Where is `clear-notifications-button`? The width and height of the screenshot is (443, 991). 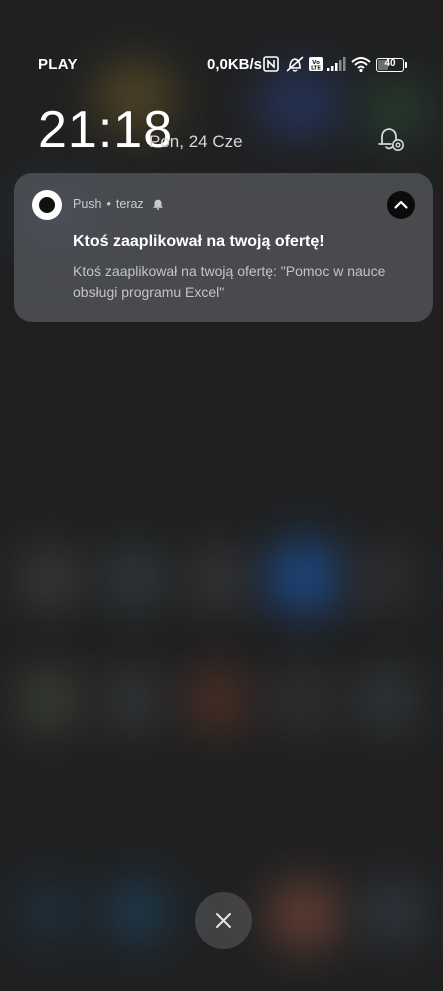 clear-notifications-button is located at coordinates (223, 920).